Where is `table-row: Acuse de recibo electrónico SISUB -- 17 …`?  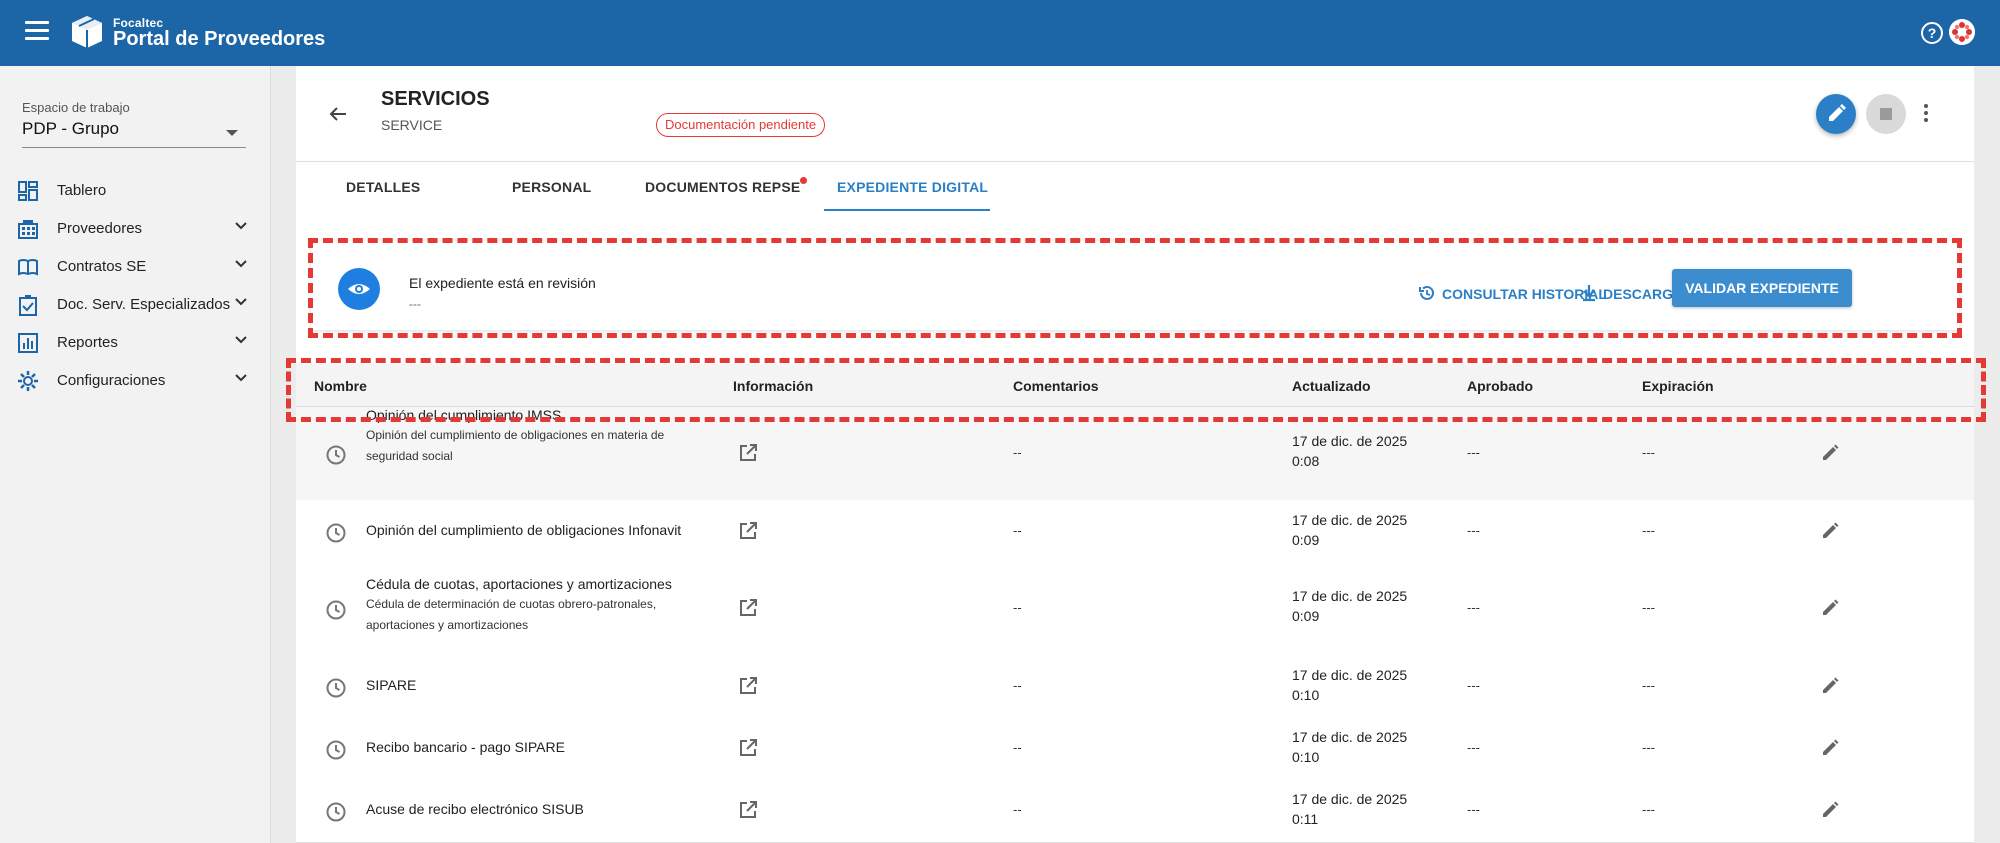
table-row: Acuse de recibo electrónico SISUB -- 17 … is located at coordinates (1135, 811).